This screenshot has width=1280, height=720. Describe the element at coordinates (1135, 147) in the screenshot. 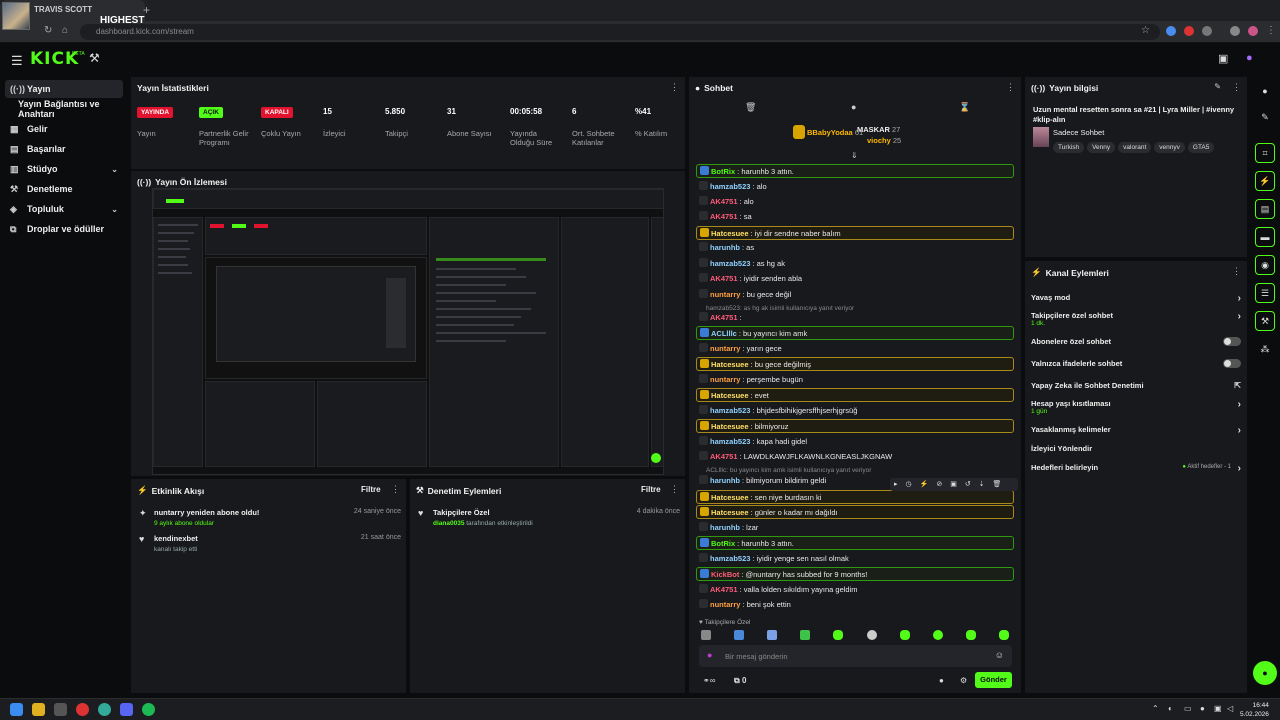

I see `tag: valorant` at that location.